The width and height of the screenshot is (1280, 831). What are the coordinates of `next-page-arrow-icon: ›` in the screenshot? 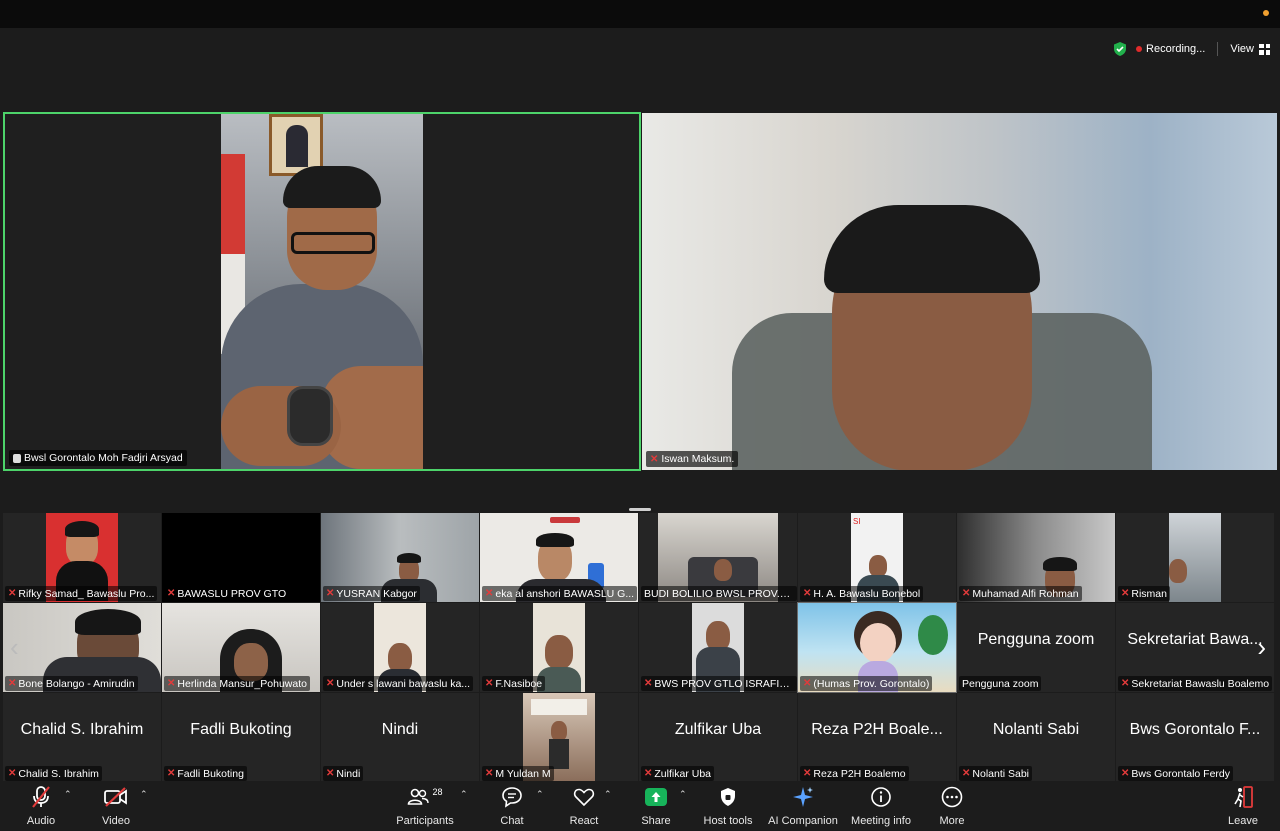 It's located at (1261, 647).